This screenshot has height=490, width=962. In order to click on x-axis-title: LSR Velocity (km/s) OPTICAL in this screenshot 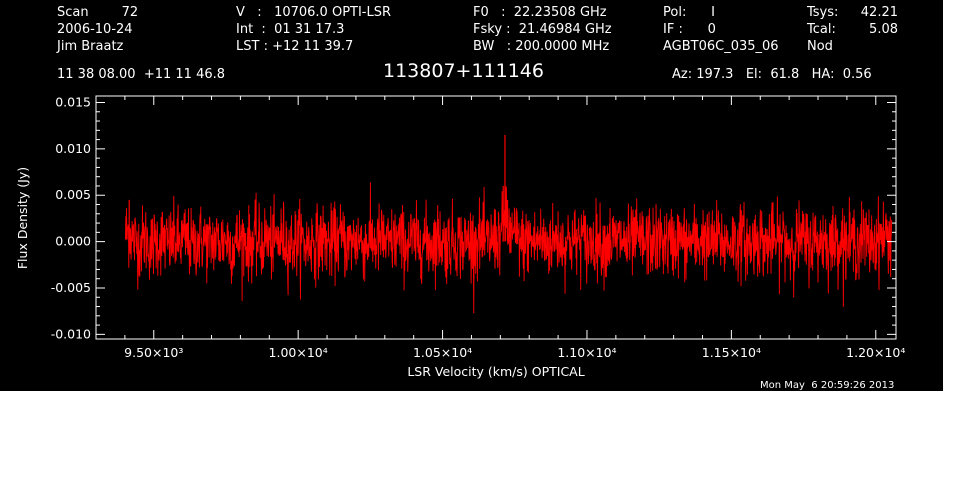, I will do `click(495, 371)`.